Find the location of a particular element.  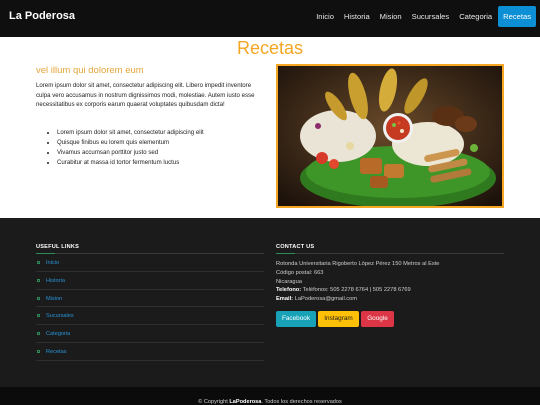

divider is located at coordinates (390, 253).